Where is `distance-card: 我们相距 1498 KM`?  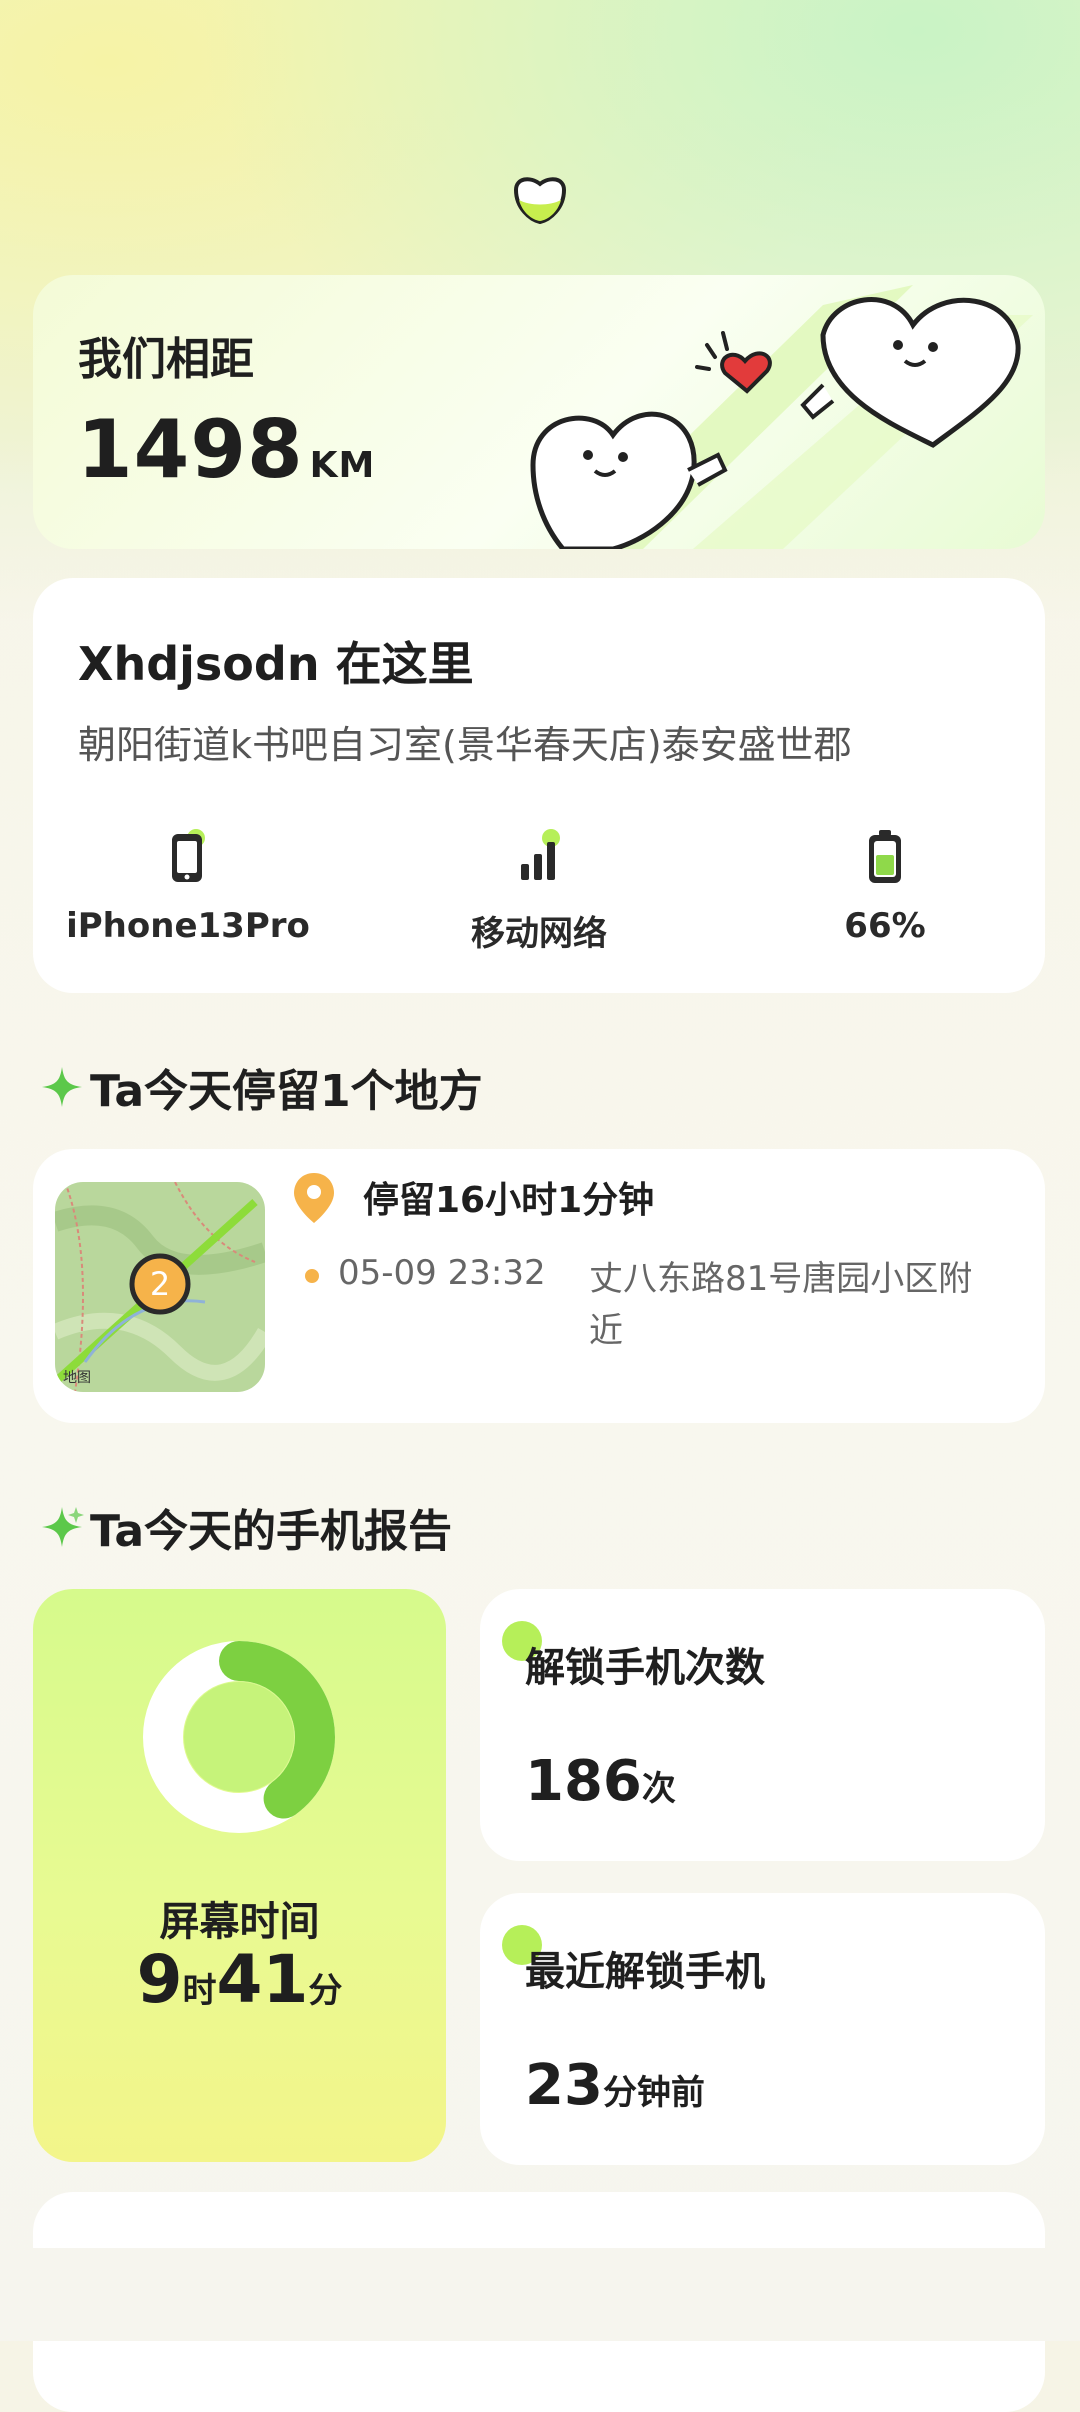
distance-card: 我们相距 1498 KM is located at coordinates (539, 412).